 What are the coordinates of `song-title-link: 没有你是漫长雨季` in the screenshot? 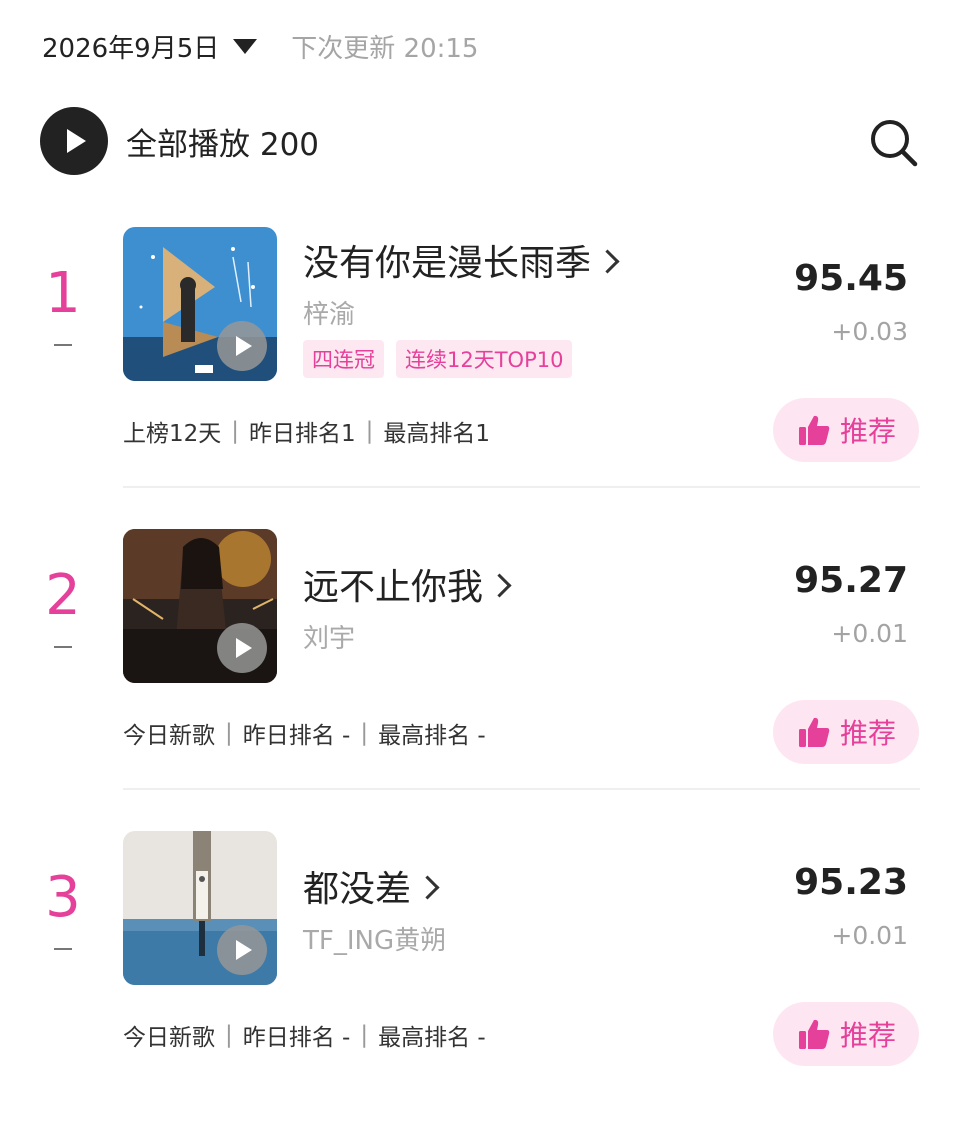 It's located at (461, 260).